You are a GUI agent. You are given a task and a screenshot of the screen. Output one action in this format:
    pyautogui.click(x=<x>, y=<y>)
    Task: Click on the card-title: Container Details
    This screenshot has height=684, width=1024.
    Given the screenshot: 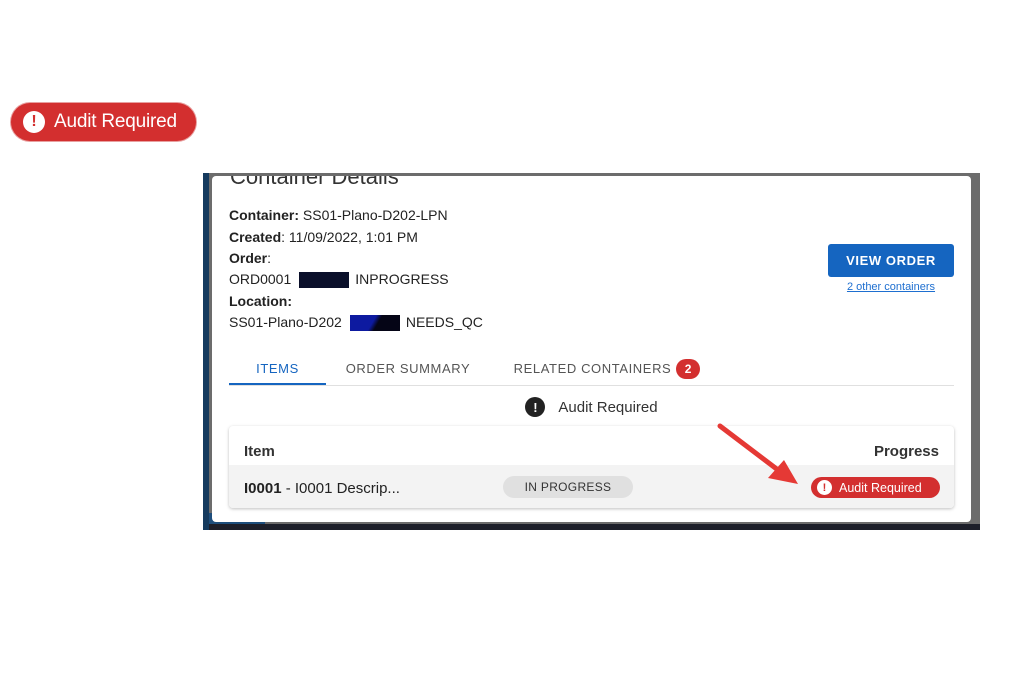 What is the action you would take?
    pyautogui.click(x=314, y=182)
    